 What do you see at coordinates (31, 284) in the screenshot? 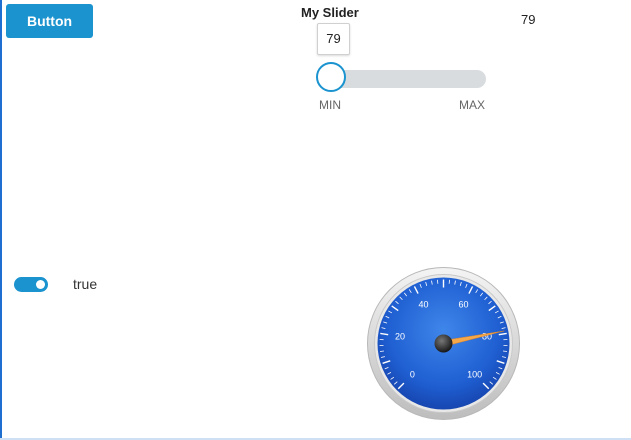
I see `toggle-switch` at bounding box center [31, 284].